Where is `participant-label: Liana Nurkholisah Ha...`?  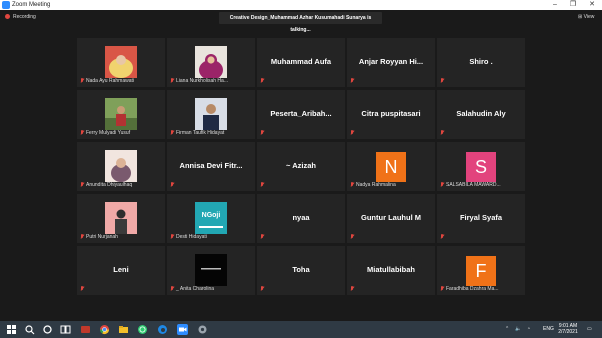 participant-label: Liana Nurkholisah Ha... is located at coordinates (199, 81).